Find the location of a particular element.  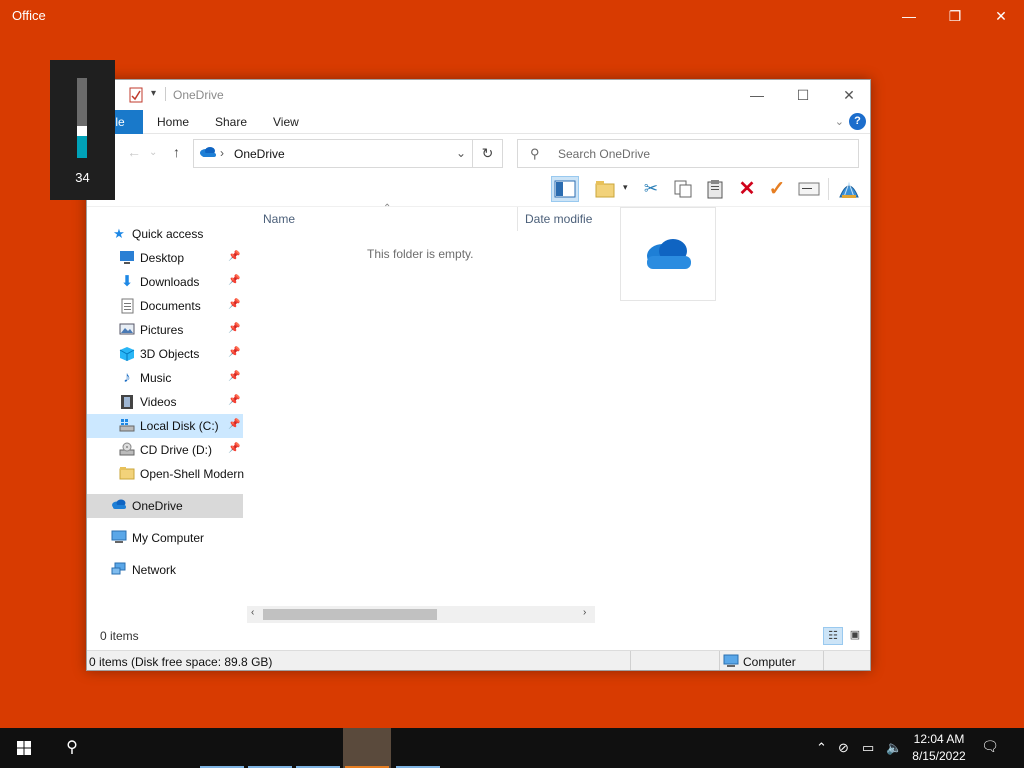

start-button is located at coordinates (24, 748).